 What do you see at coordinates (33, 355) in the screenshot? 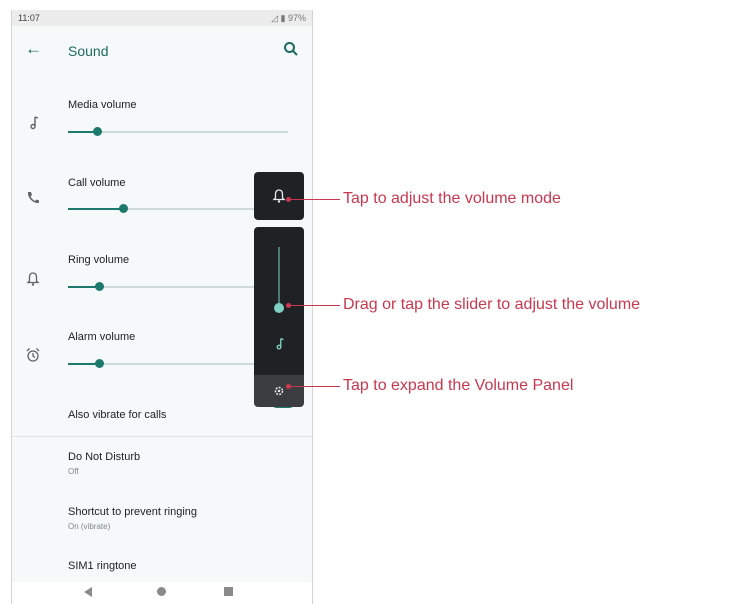
I see `alarm-clock-icon` at bounding box center [33, 355].